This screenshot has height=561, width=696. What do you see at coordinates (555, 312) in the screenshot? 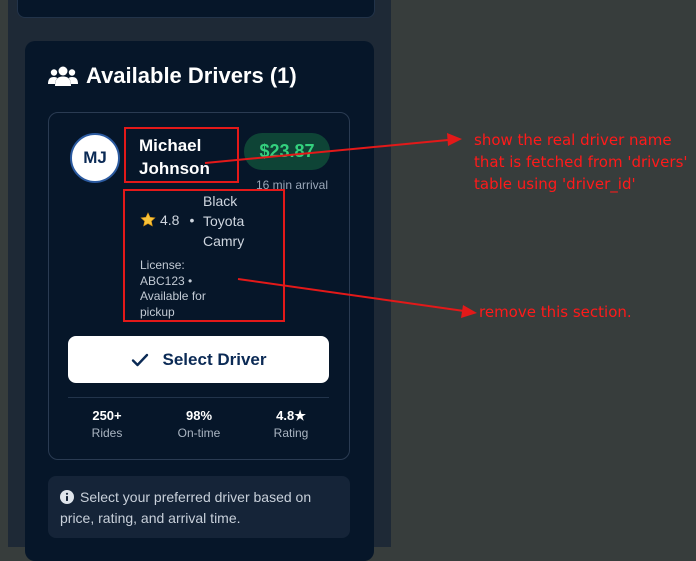
I see `annotation-remove-note: remove this section.` at bounding box center [555, 312].